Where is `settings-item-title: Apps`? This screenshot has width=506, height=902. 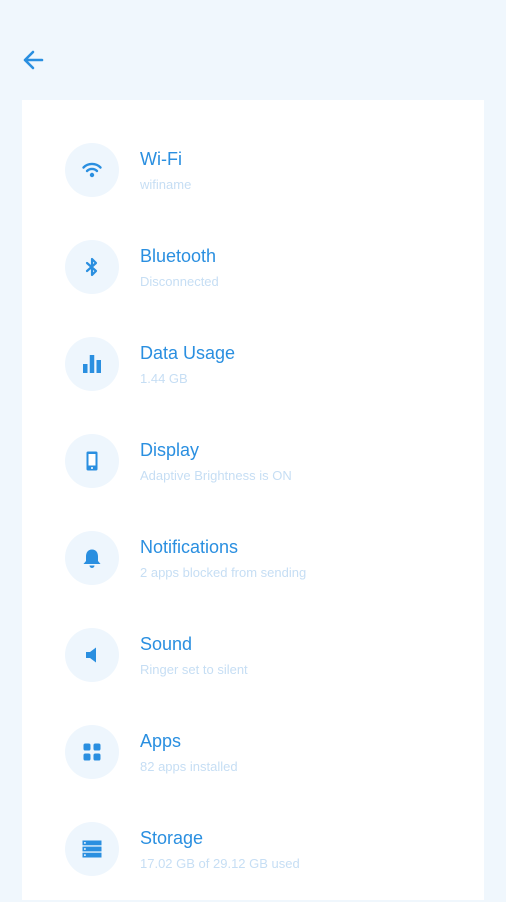
settings-item-title: Apps is located at coordinates (161, 741).